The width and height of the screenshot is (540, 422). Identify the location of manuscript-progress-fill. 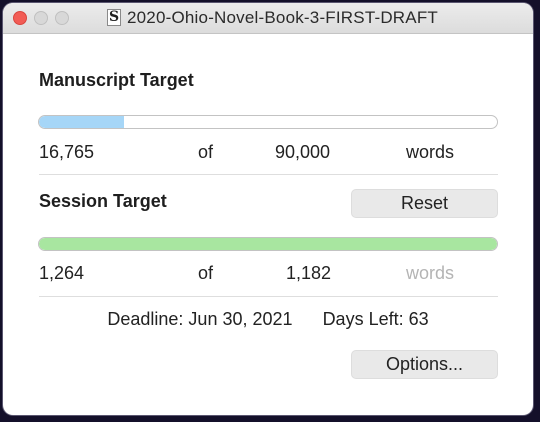
(82, 122).